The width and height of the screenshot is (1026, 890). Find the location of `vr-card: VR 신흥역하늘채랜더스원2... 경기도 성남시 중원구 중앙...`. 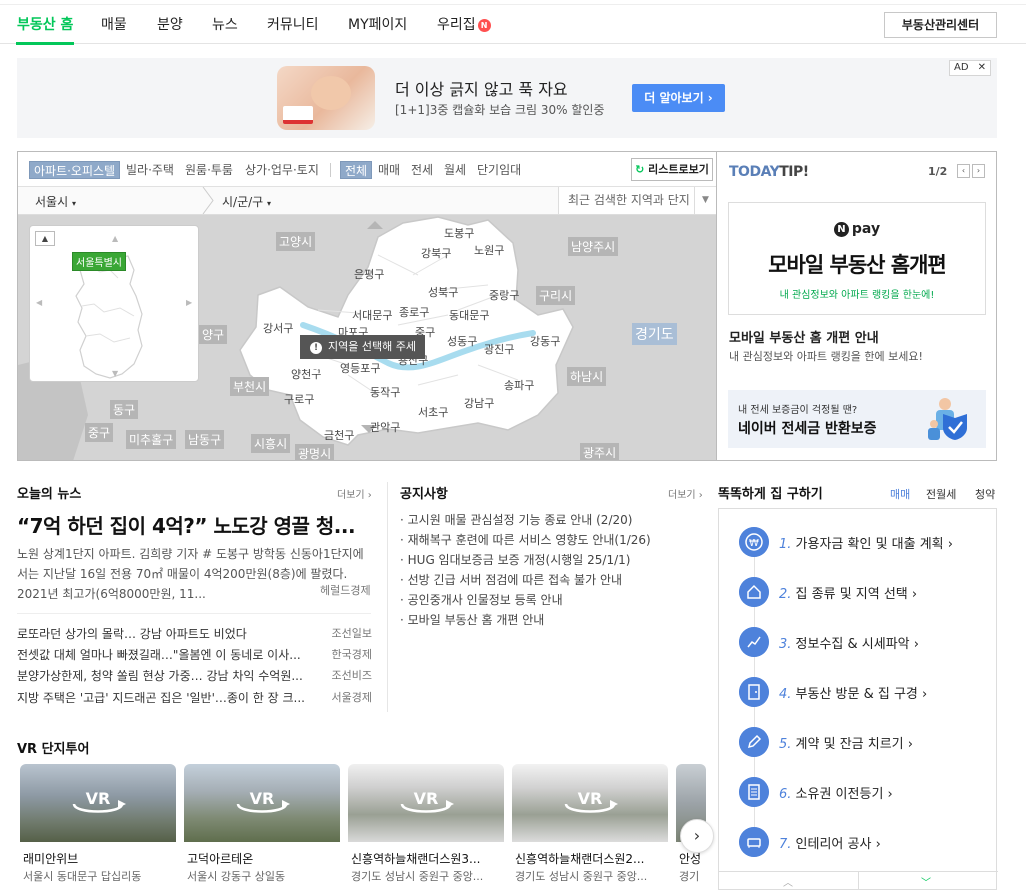

vr-card: VR 신흥역하늘채랜더스원2... 경기도 성남시 중원구 중앙... is located at coordinates (590, 827).